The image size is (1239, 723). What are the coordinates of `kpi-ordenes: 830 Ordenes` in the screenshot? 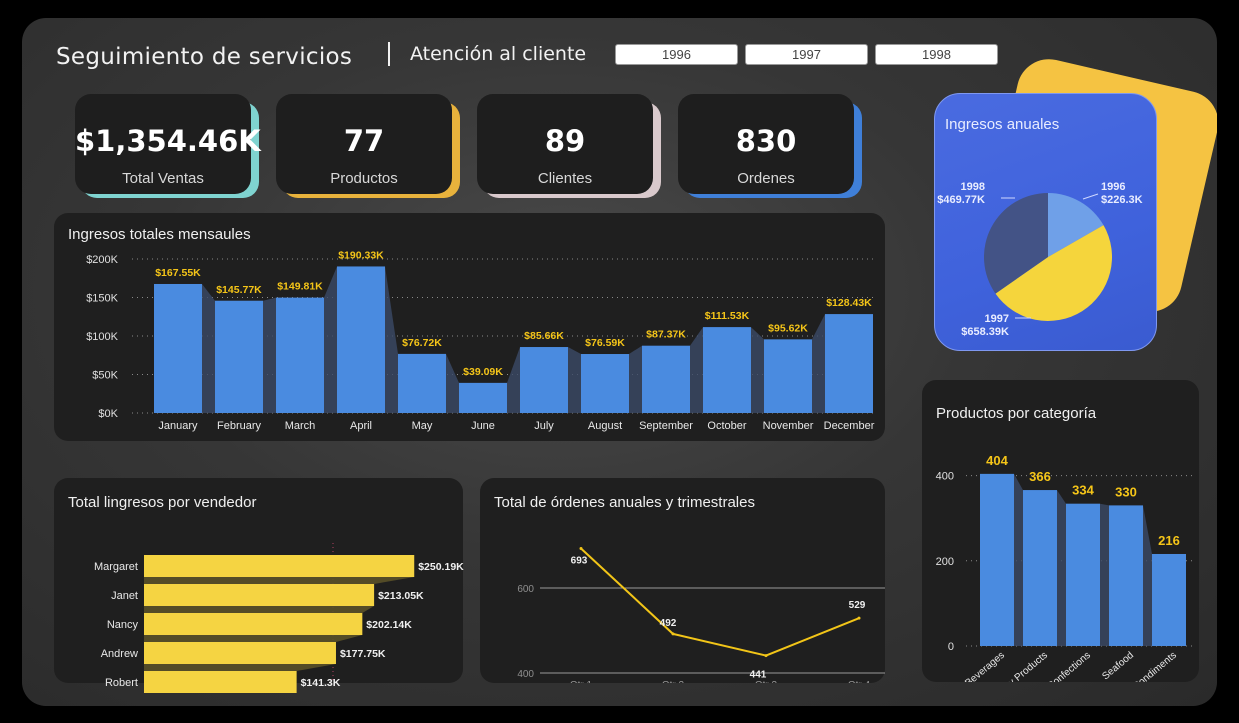 It's located at (770, 146).